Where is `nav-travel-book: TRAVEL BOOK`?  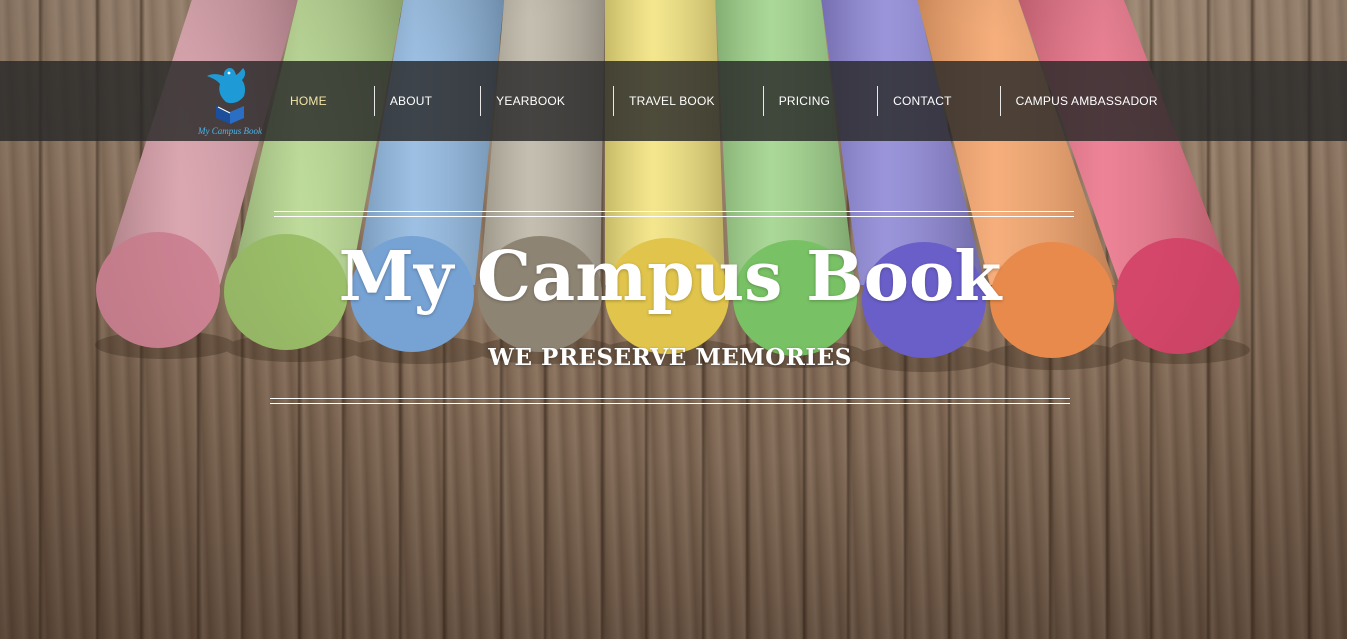 nav-travel-book: TRAVEL BOOK is located at coordinates (688, 101).